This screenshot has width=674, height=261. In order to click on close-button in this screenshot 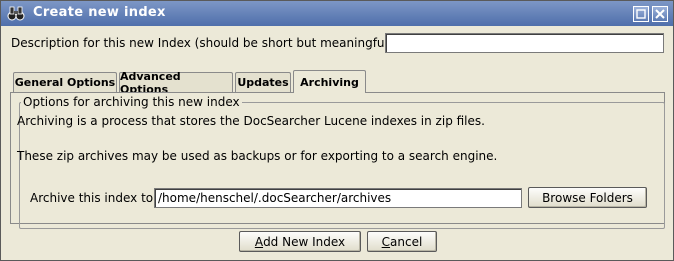, I will do `click(660, 14)`.